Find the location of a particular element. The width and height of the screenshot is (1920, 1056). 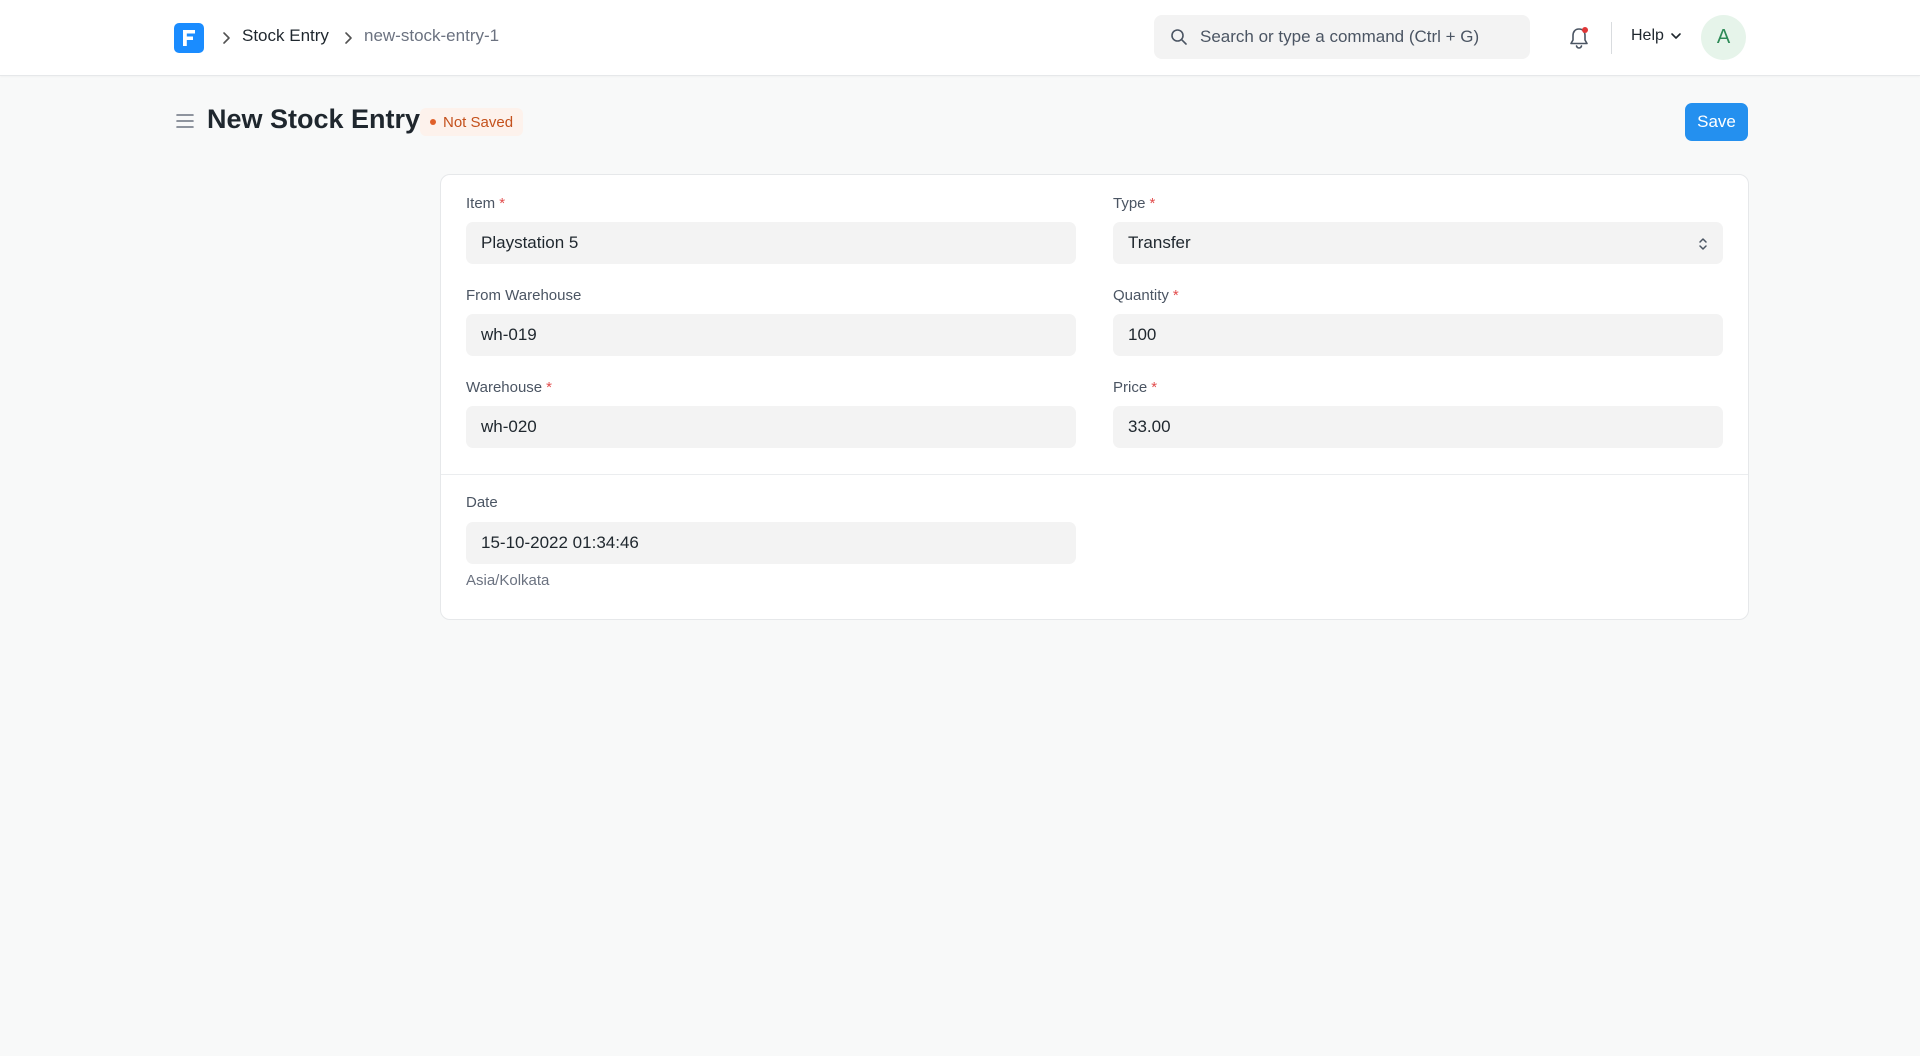

warehouse-label: Warehouse * is located at coordinates (509, 387).